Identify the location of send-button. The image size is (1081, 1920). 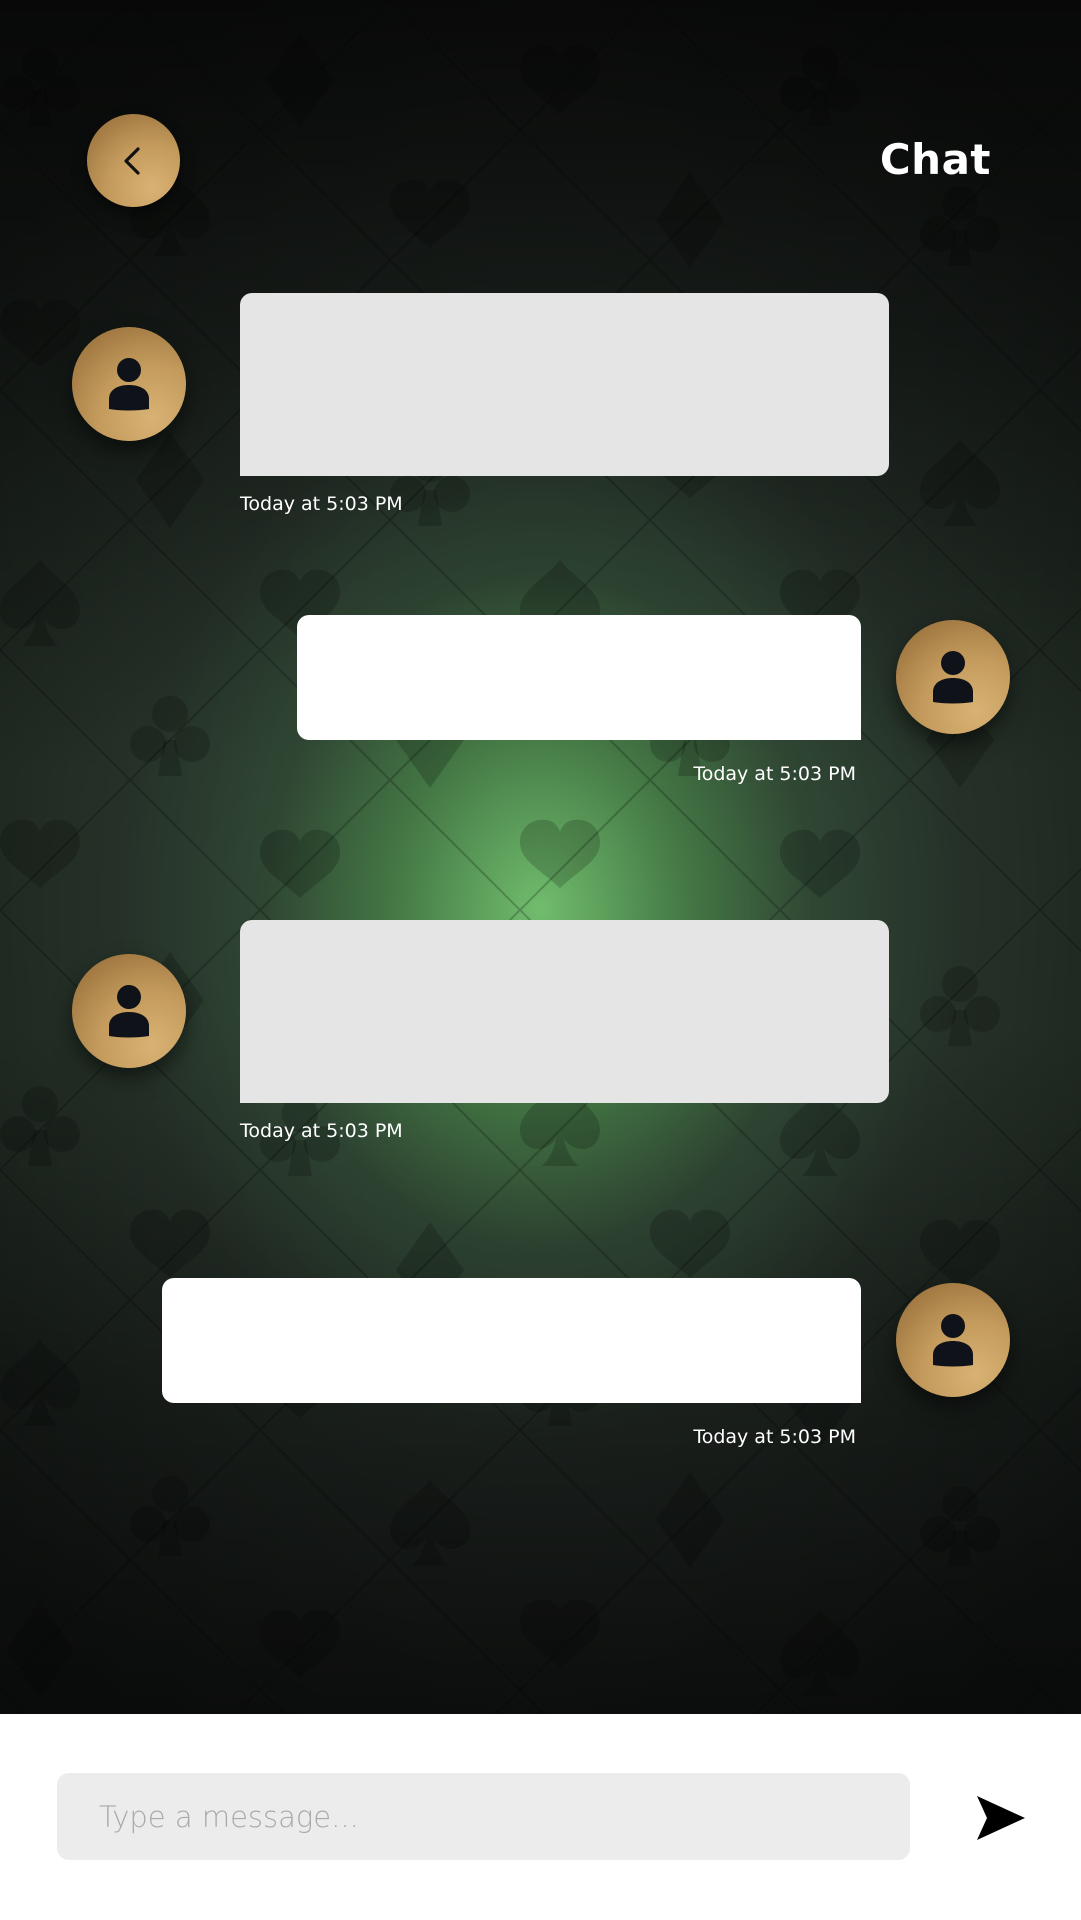
(1001, 1818).